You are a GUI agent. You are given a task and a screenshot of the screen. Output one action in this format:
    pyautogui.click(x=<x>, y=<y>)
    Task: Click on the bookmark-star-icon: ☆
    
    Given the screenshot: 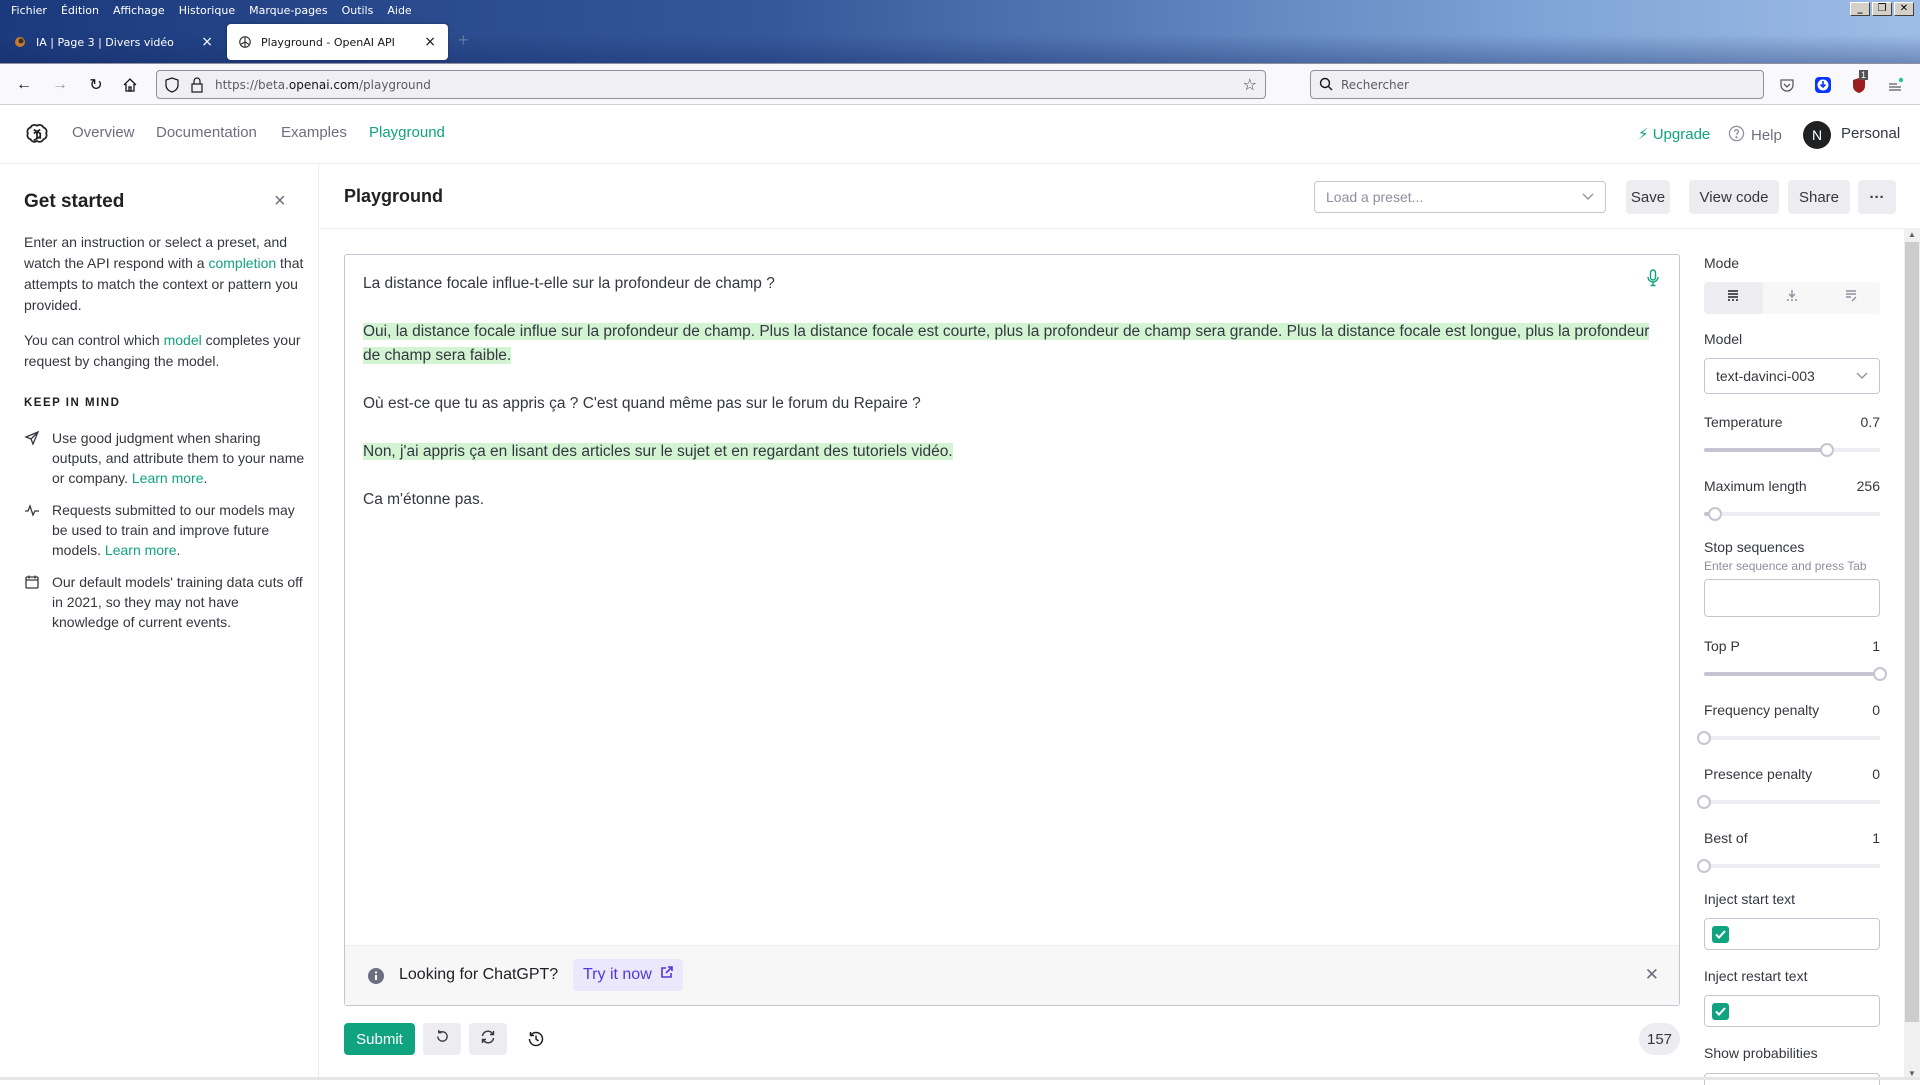 What is the action you would take?
    pyautogui.click(x=1250, y=84)
    